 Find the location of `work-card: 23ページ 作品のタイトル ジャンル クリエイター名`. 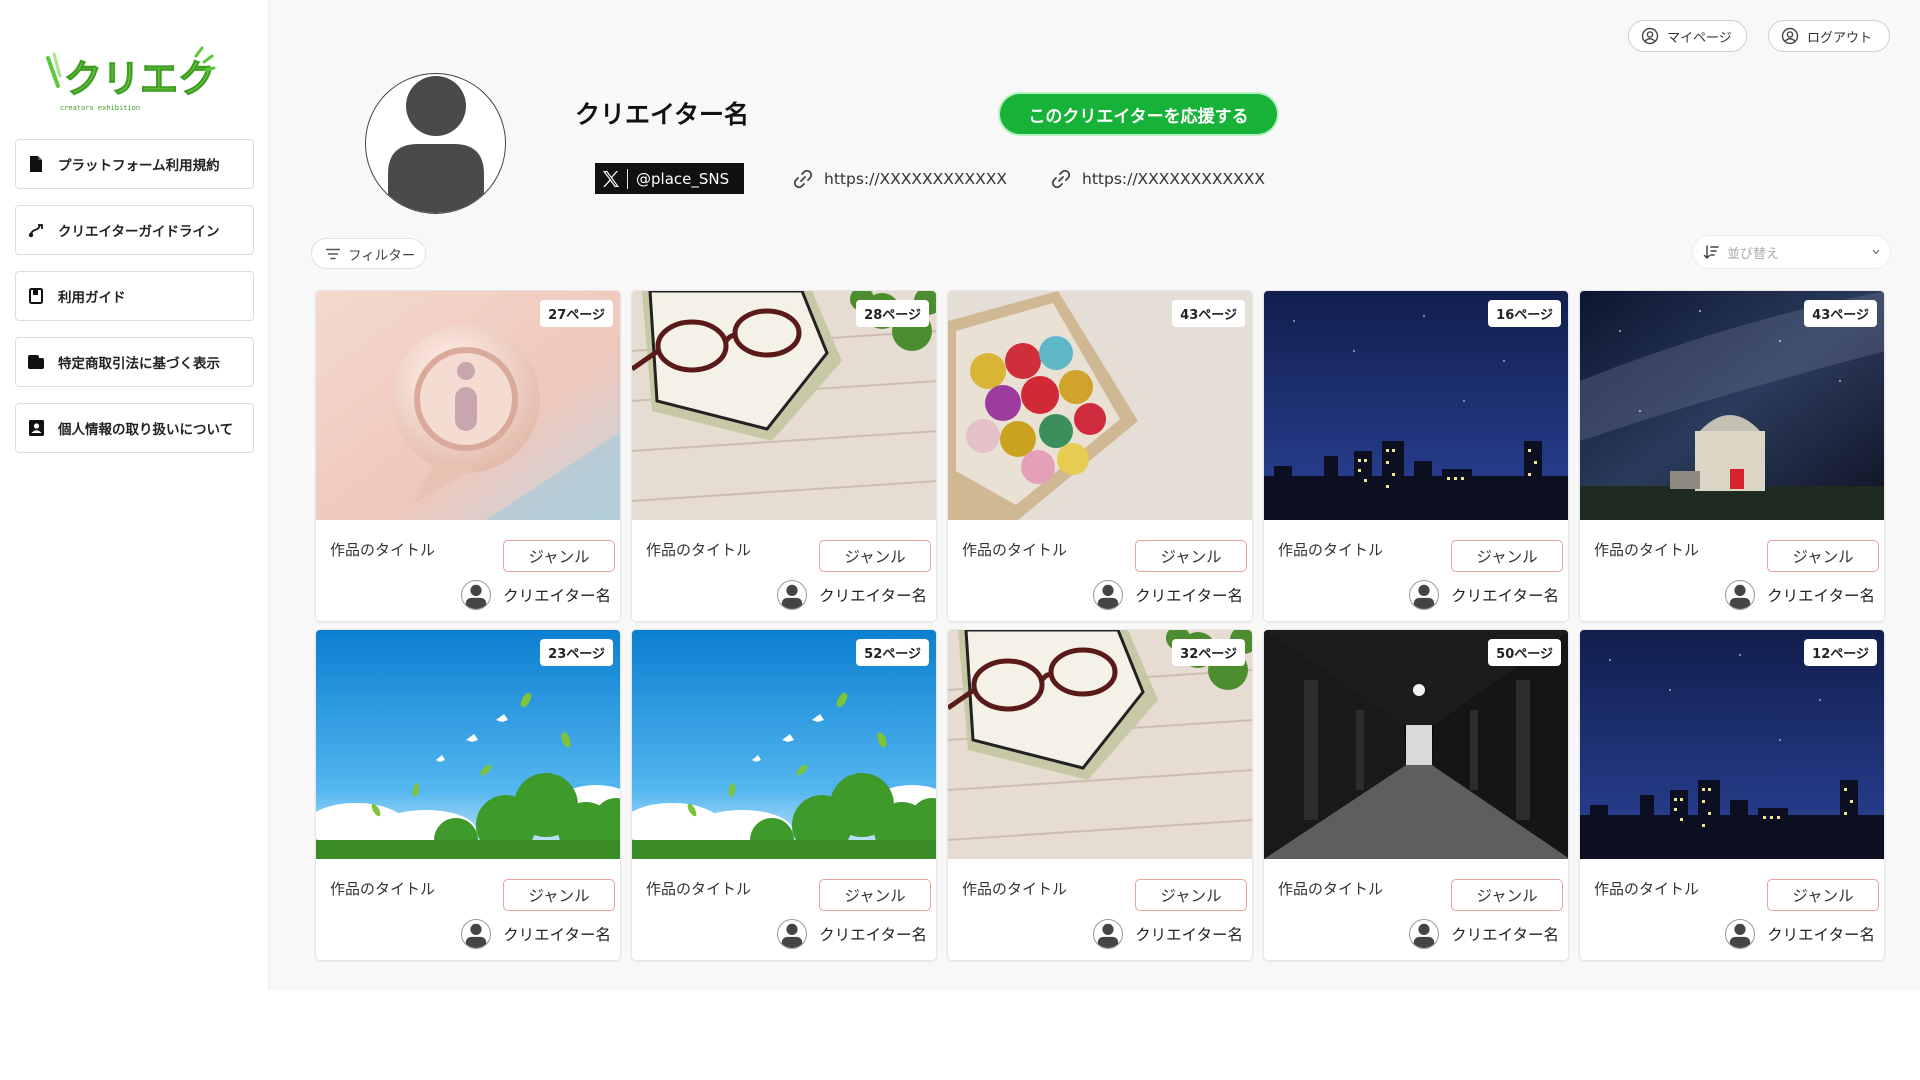

work-card: 23ページ 作品のタイトル ジャンル クリエイター名 is located at coordinates (468, 795).